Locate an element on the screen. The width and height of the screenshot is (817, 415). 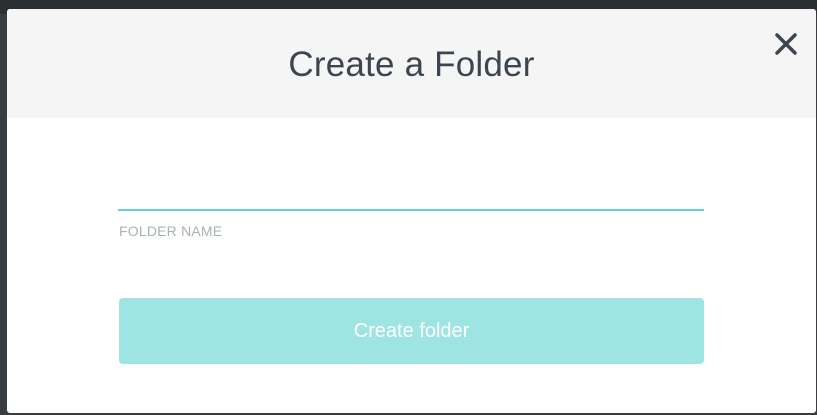
close-button is located at coordinates (786, 44).